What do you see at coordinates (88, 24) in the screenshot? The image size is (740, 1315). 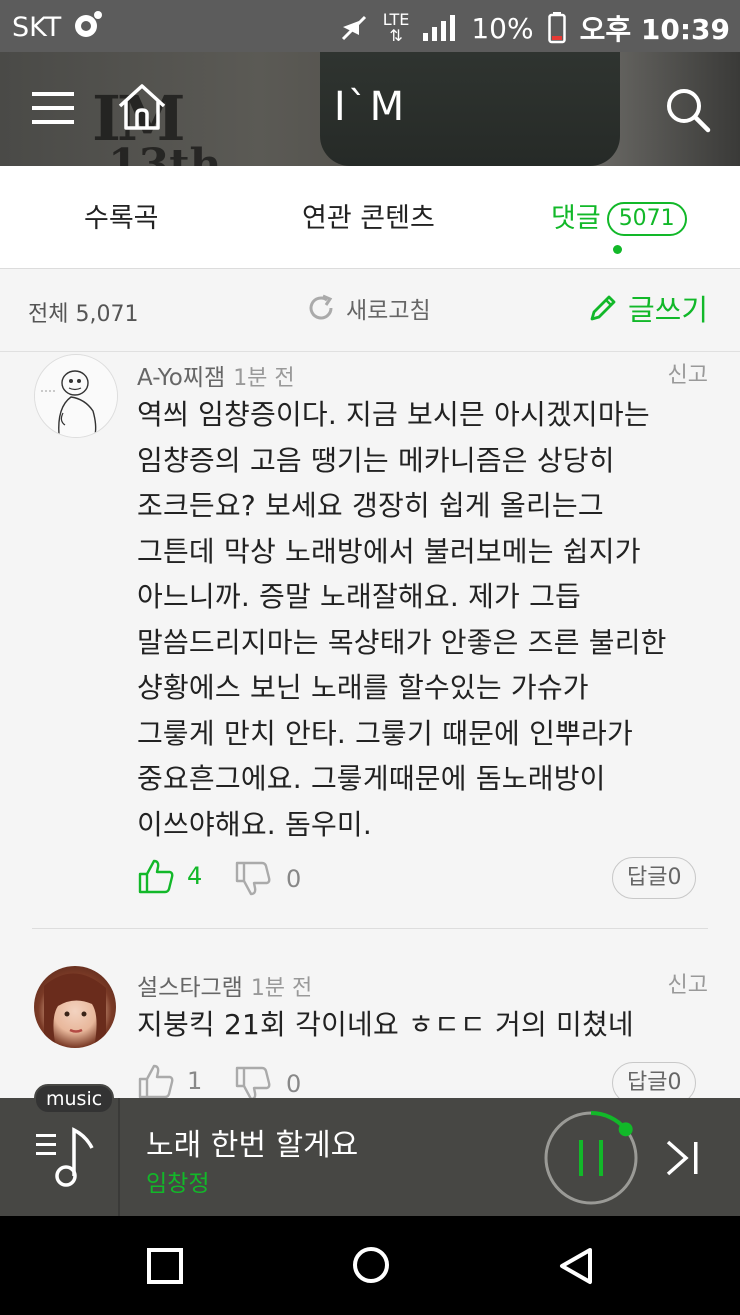 I see `notification-icon` at bounding box center [88, 24].